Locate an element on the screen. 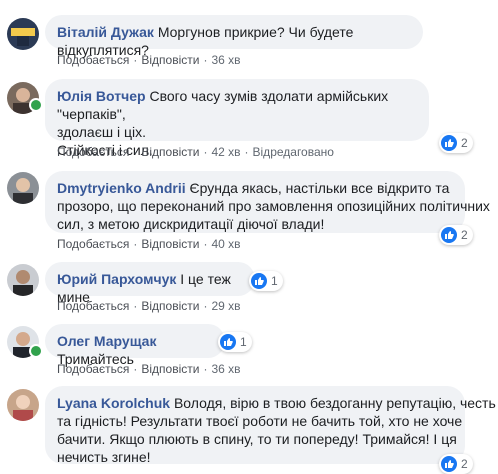  comment-text: нечисть згине! is located at coordinates (104, 457).